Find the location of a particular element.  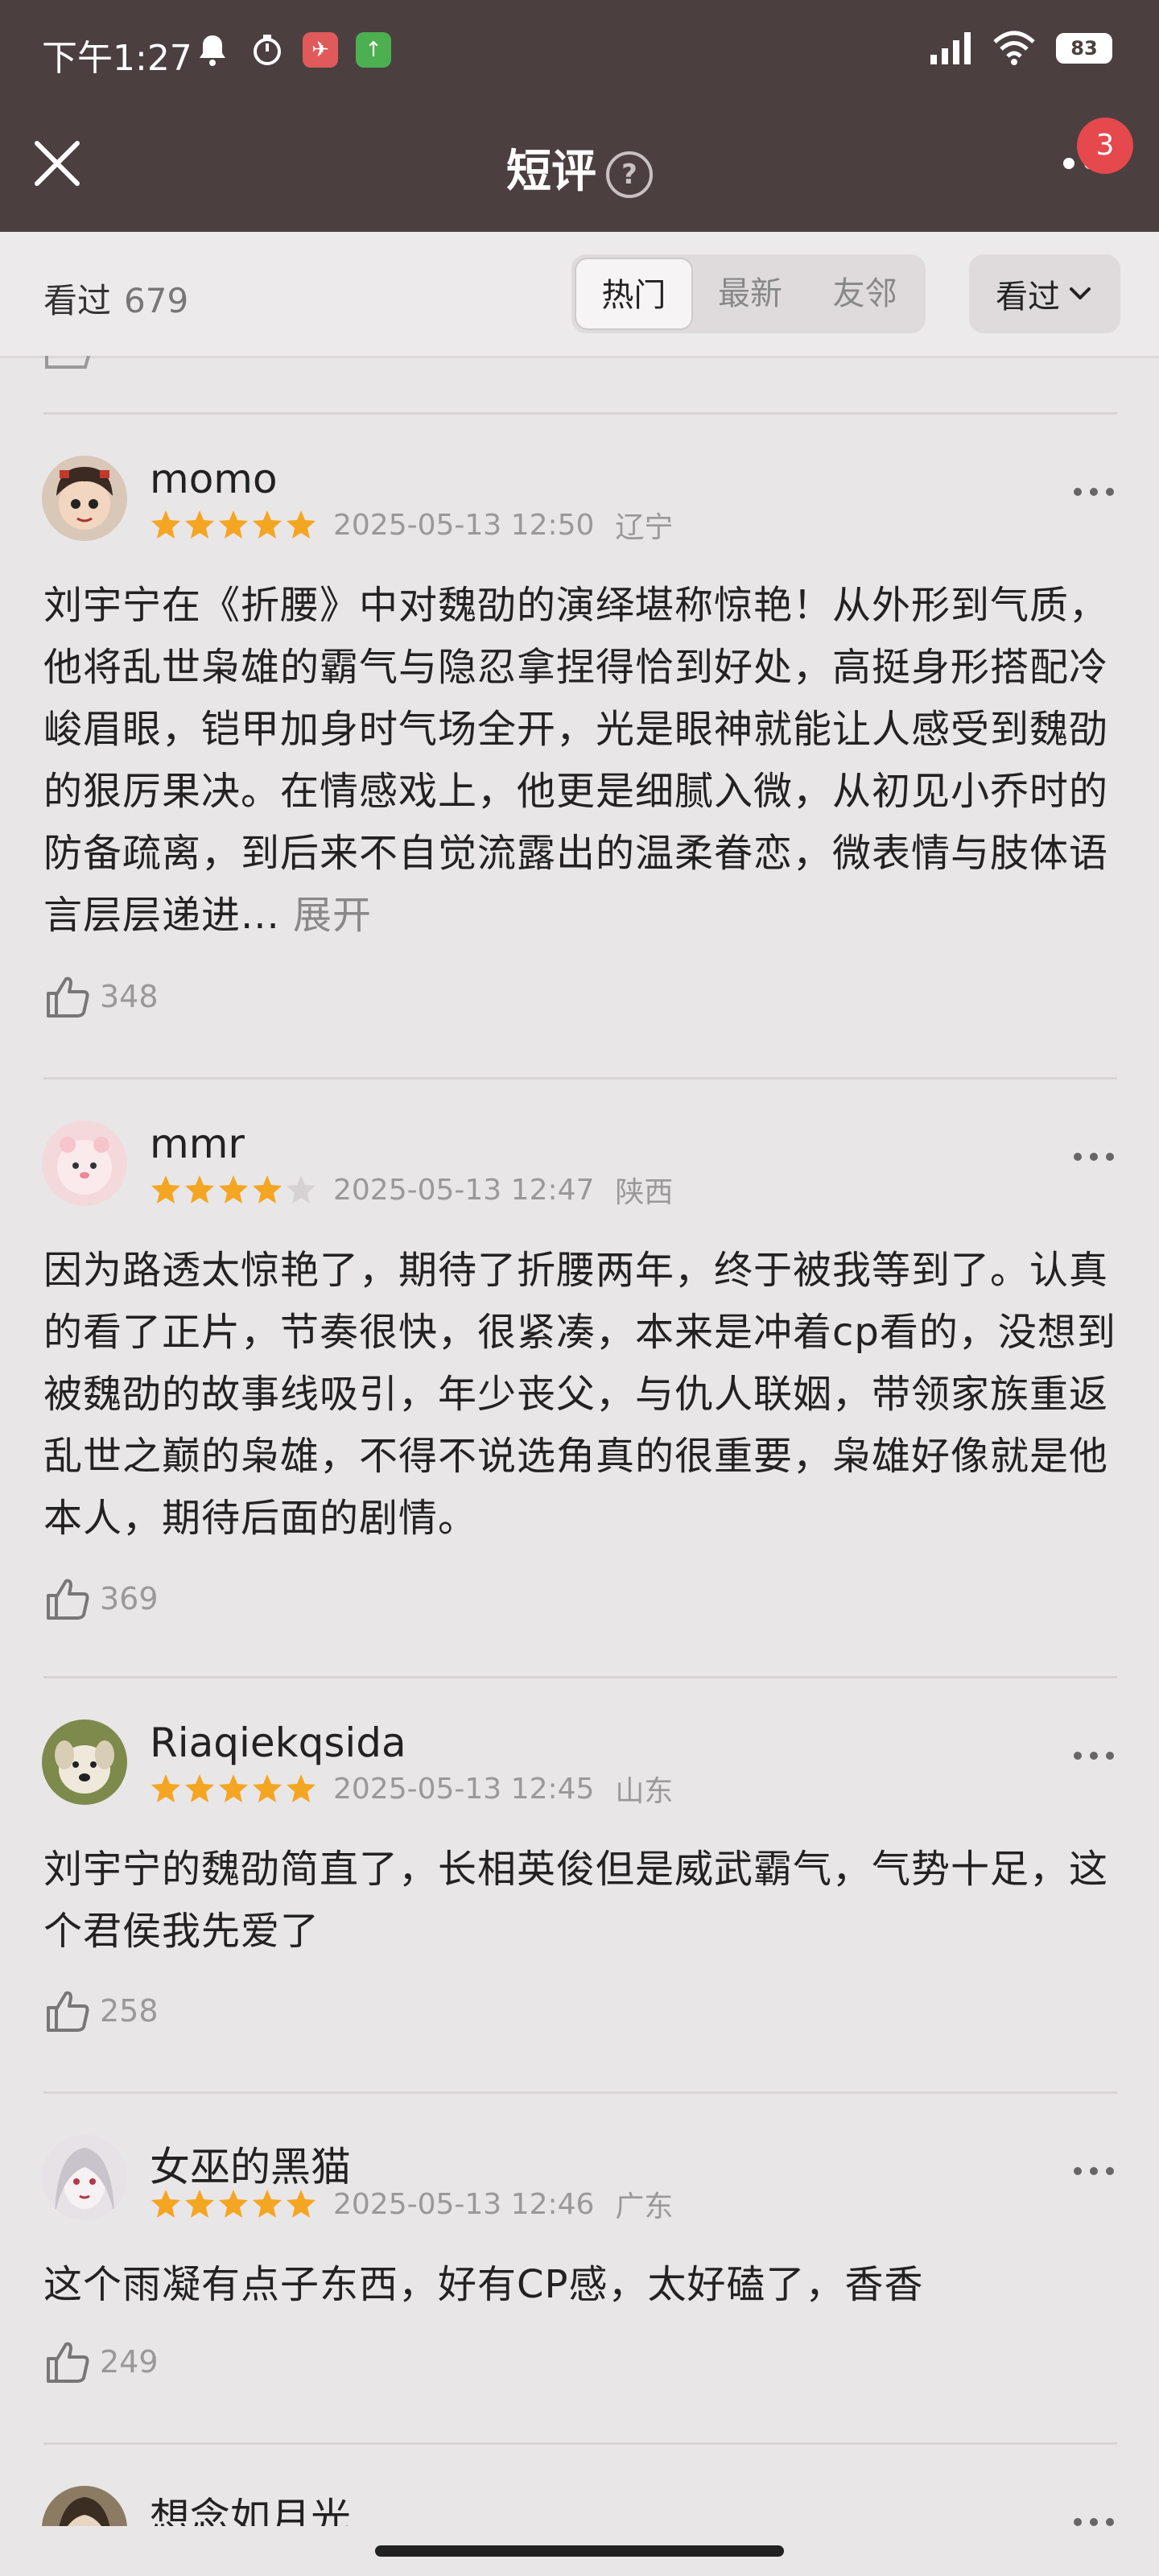

like-button: 249 is located at coordinates (102, 2361).